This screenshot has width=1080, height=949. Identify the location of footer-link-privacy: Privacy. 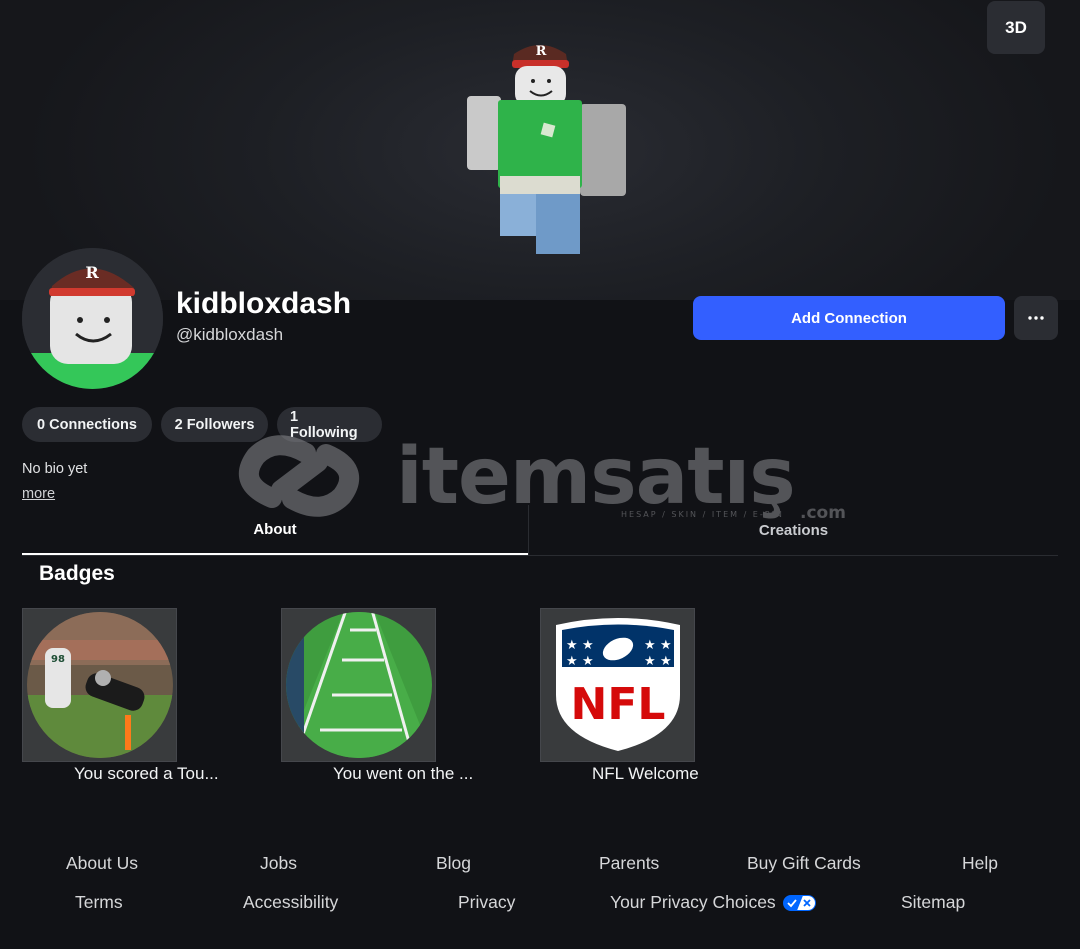
(486, 902).